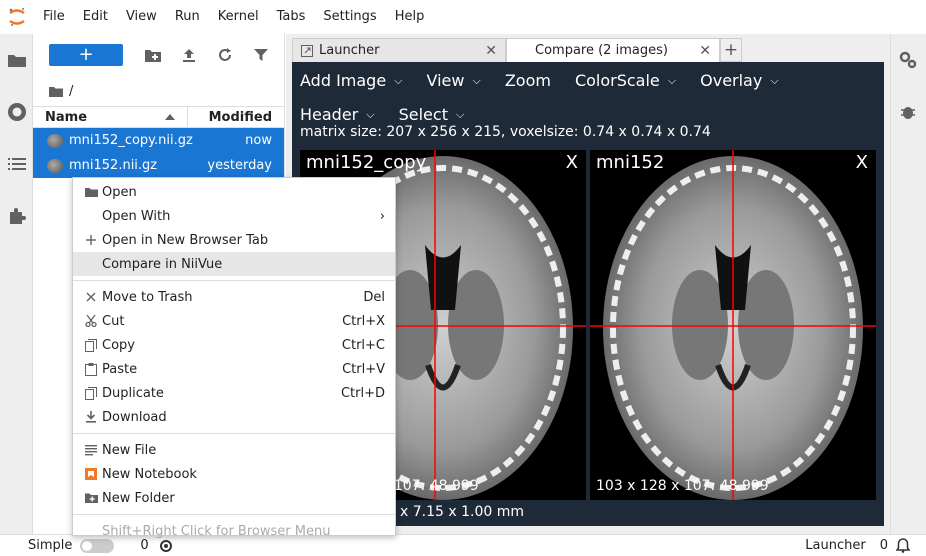 The image size is (926, 556). Describe the element at coordinates (234, 393) in the screenshot. I see `ctx-duplicate: Duplicate Ctrl+D` at that location.